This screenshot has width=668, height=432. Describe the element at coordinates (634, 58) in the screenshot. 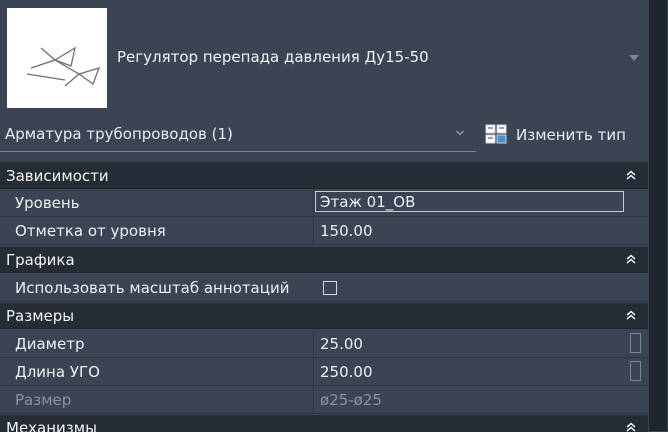

I see `type-dropdown-arrow-icon` at that location.